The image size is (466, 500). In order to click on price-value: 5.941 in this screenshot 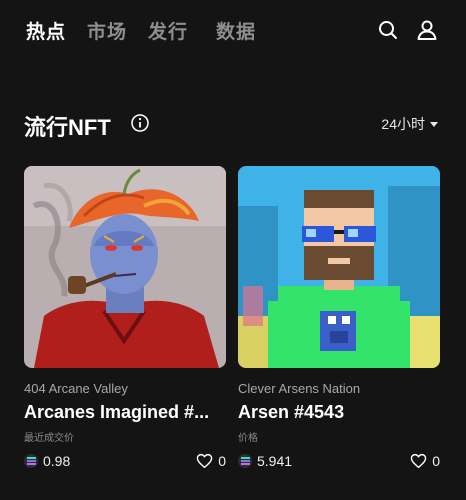, I will do `click(275, 461)`.